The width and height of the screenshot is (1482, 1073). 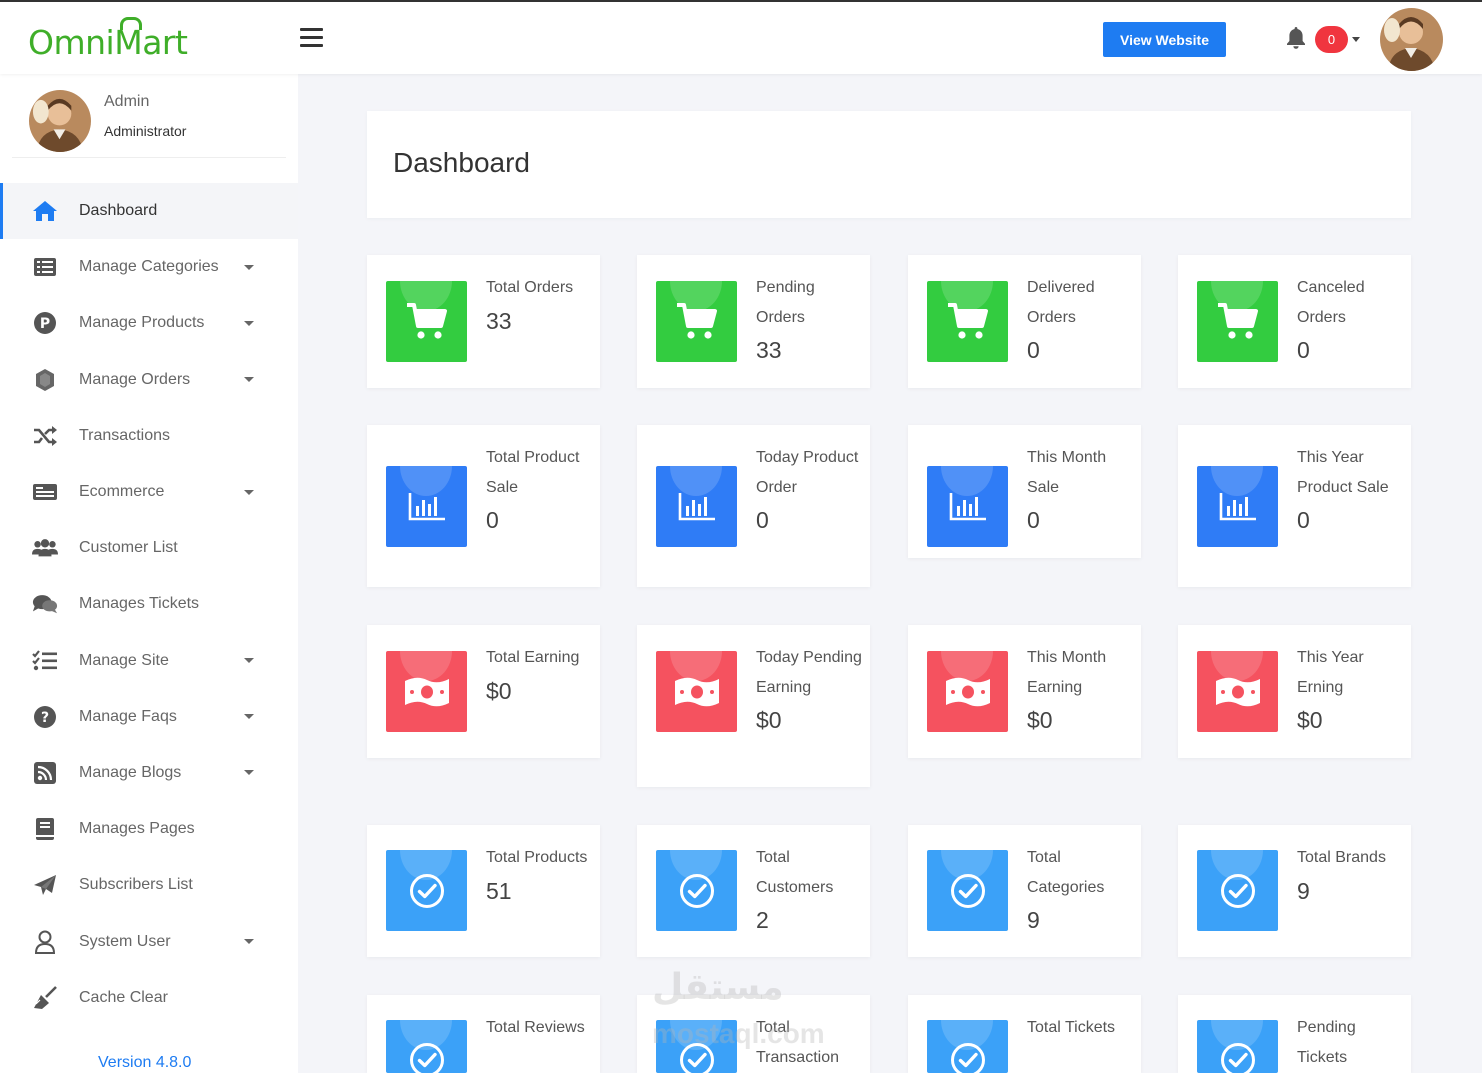 What do you see at coordinates (1024, 691) in the screenshot?
I see `stat-card-this-month-earning: This Month Earning $0` at bounding box center [1024, 691].